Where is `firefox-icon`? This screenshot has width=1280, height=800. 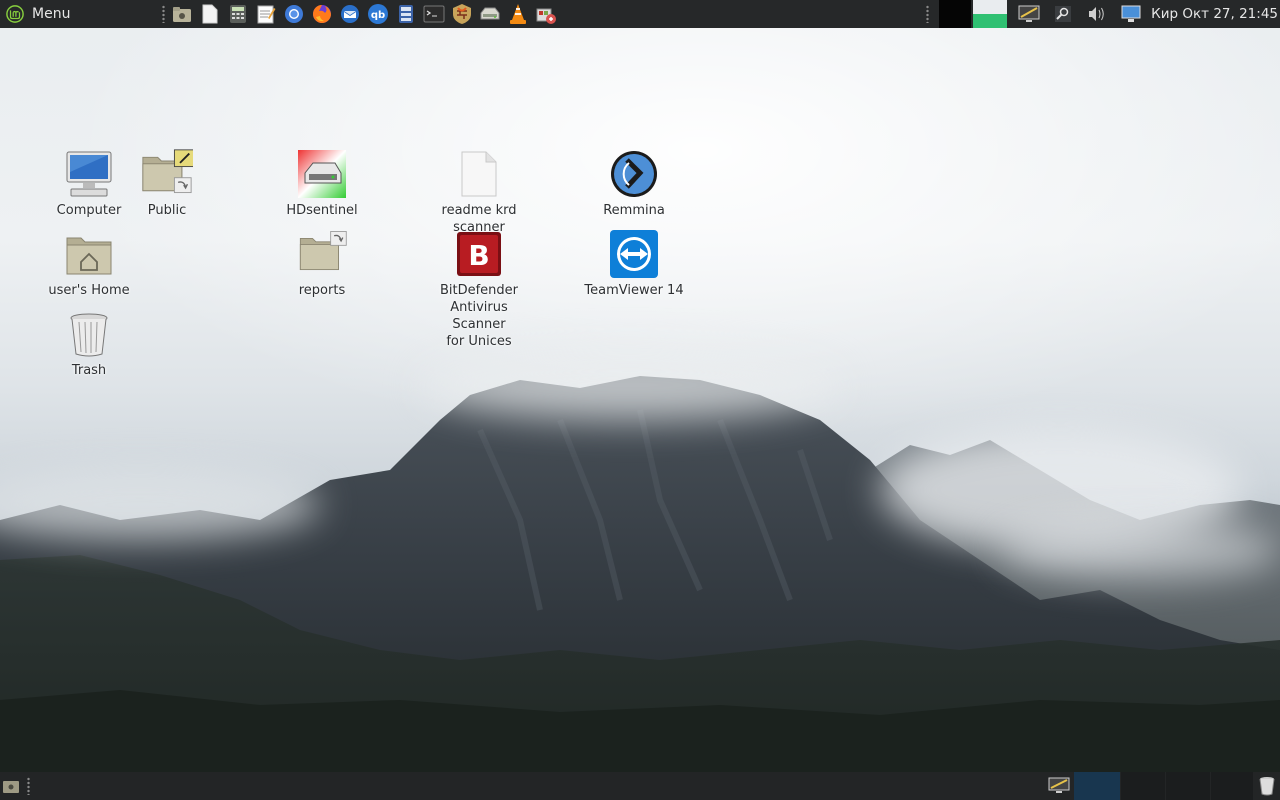
firefox-icon is located at coordinates (322, 14).